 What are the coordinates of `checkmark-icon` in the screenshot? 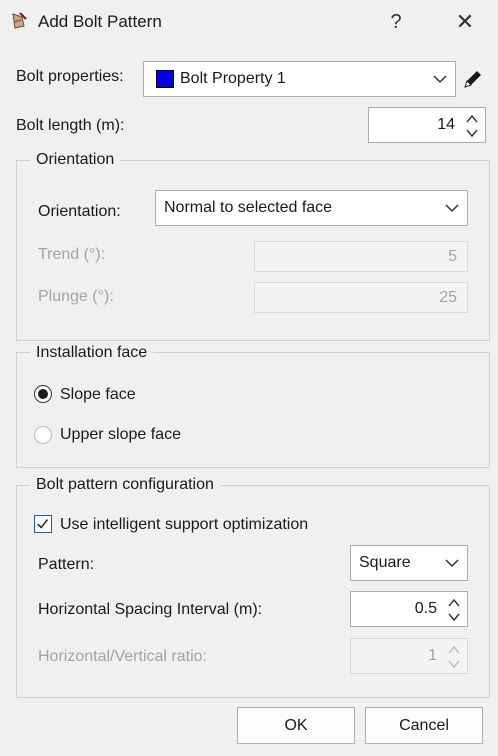 It's located at (43, 524).